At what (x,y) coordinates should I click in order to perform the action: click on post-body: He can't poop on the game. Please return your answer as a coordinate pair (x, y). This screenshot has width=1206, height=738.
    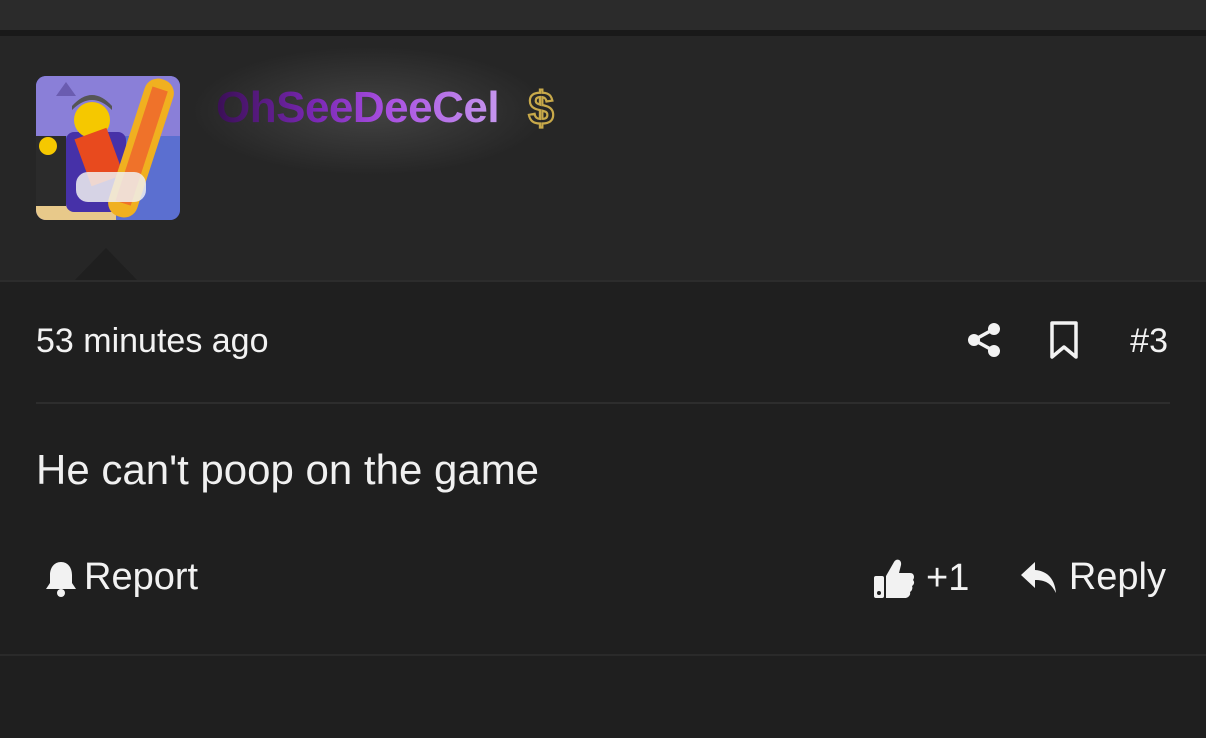
    Looking at the image, I should click on (288, 469).